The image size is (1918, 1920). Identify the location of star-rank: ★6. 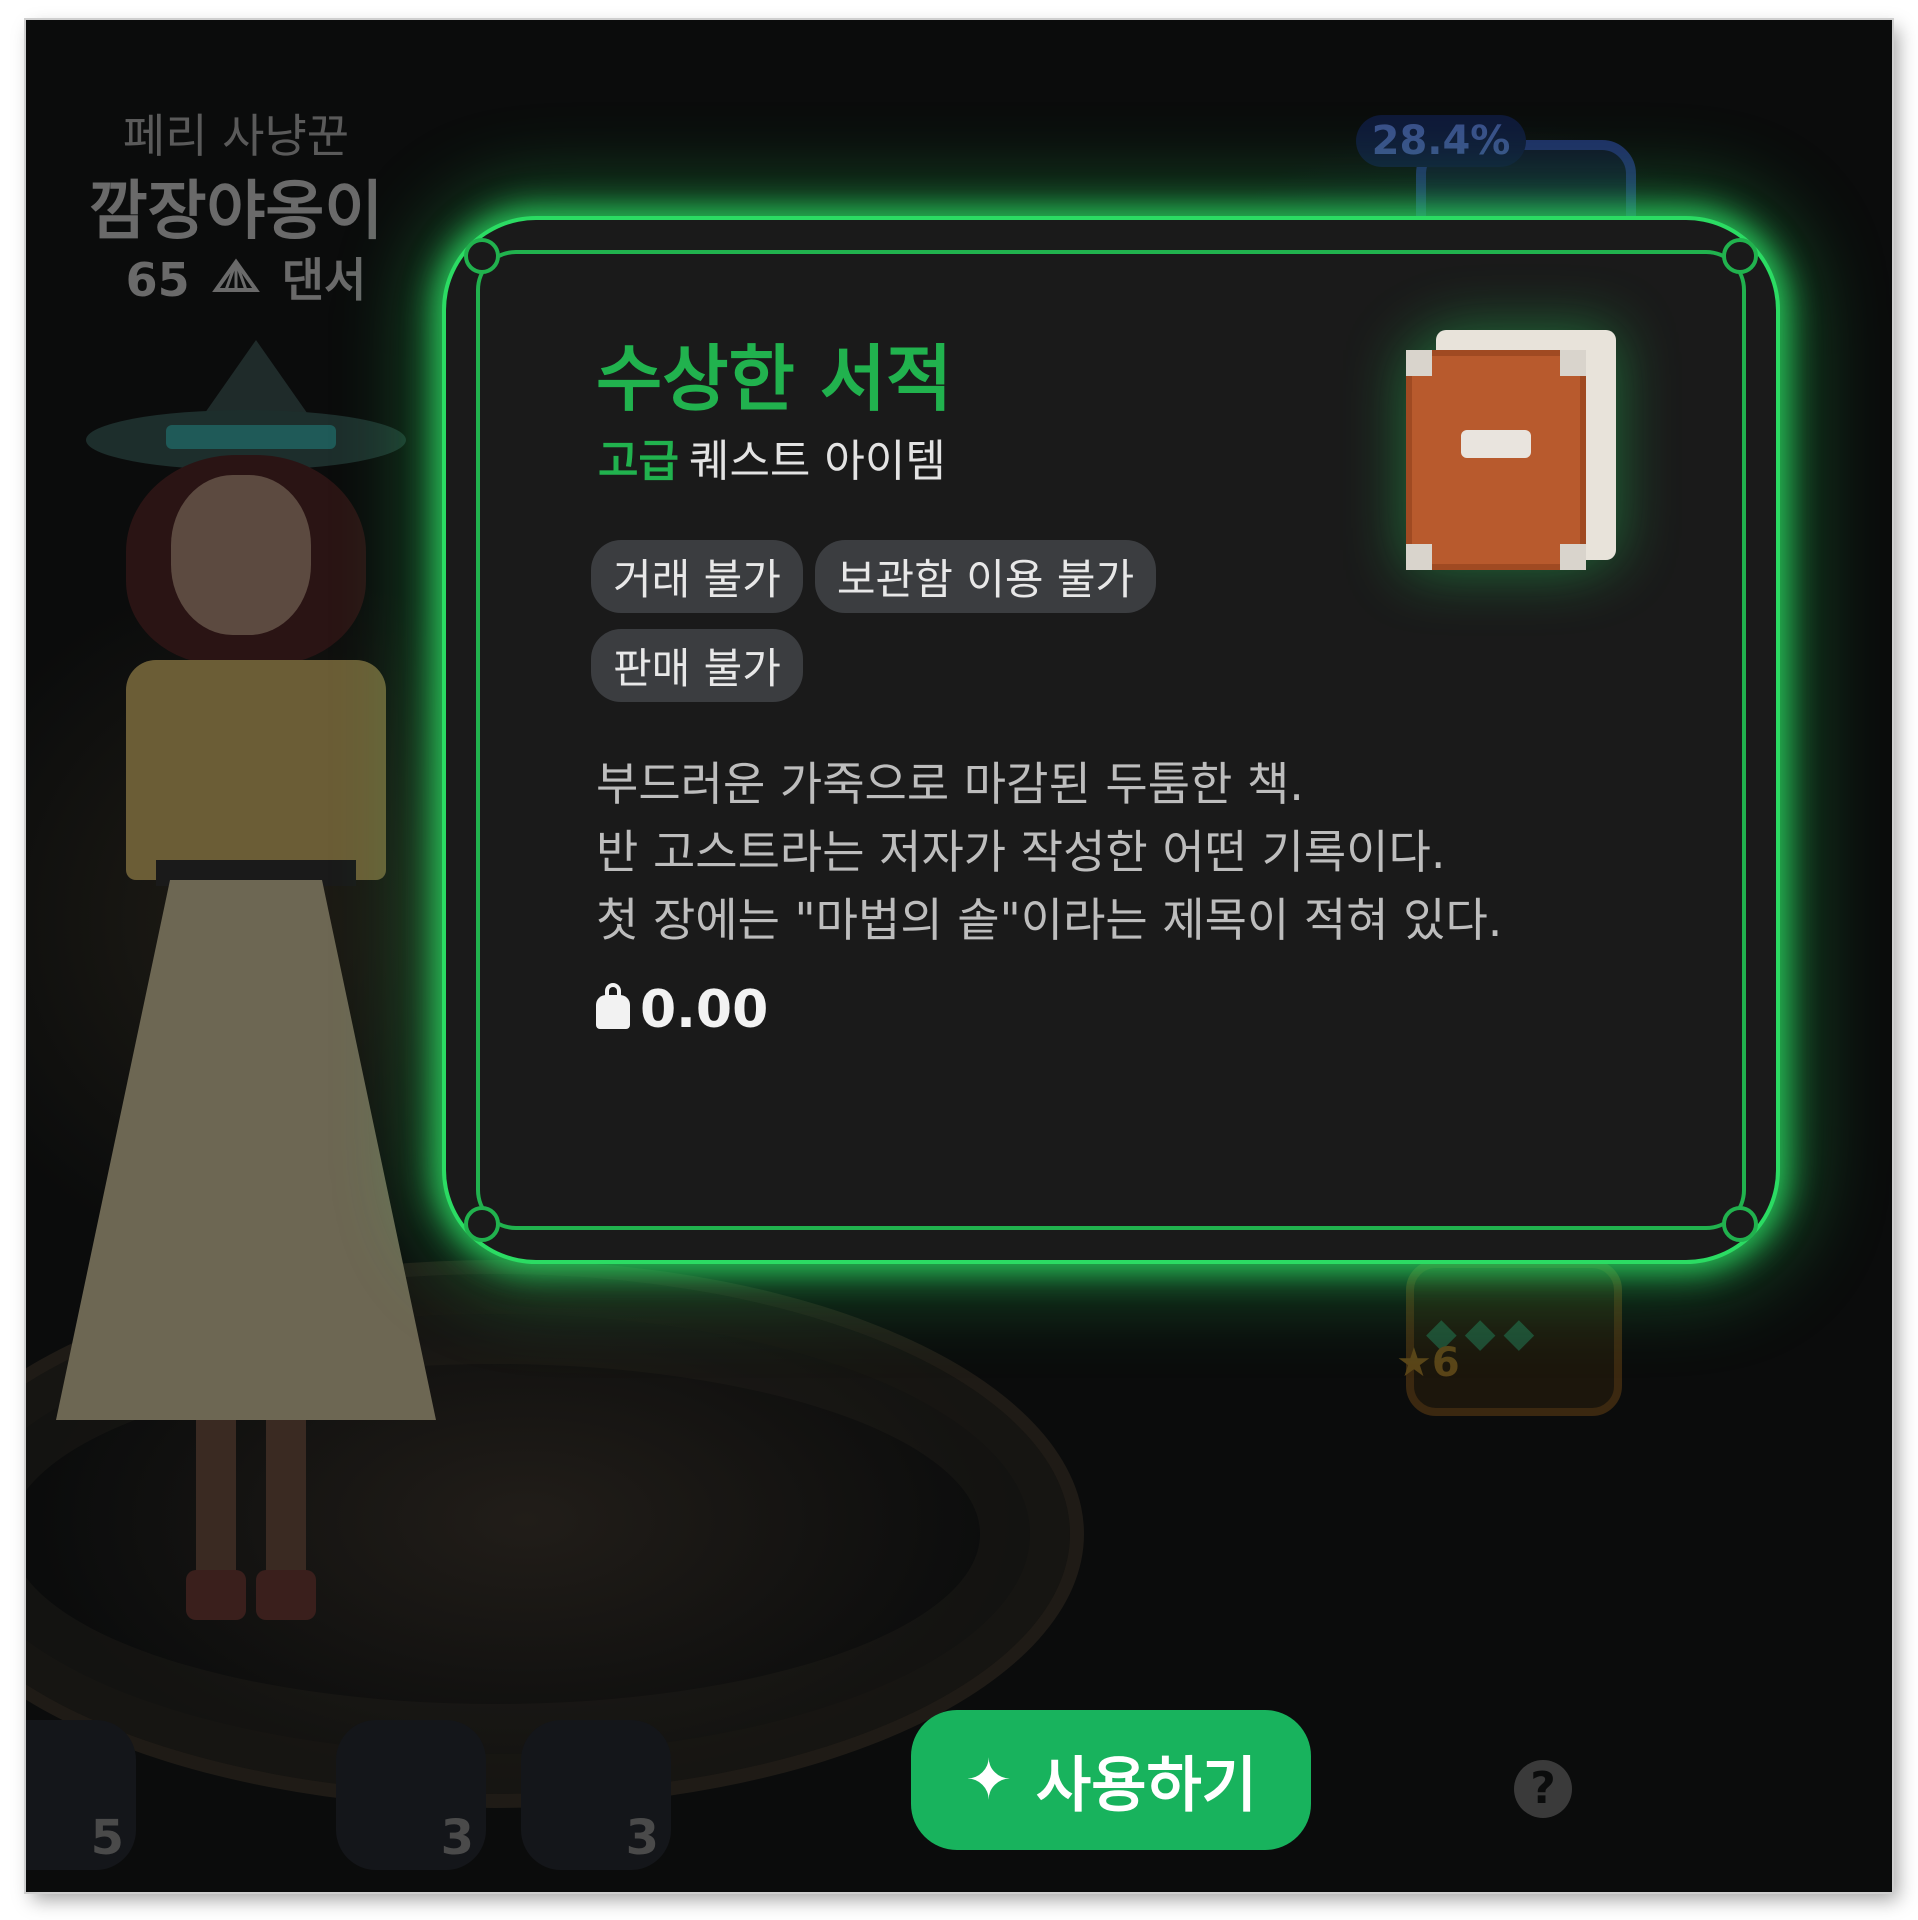
(1428, 1363).